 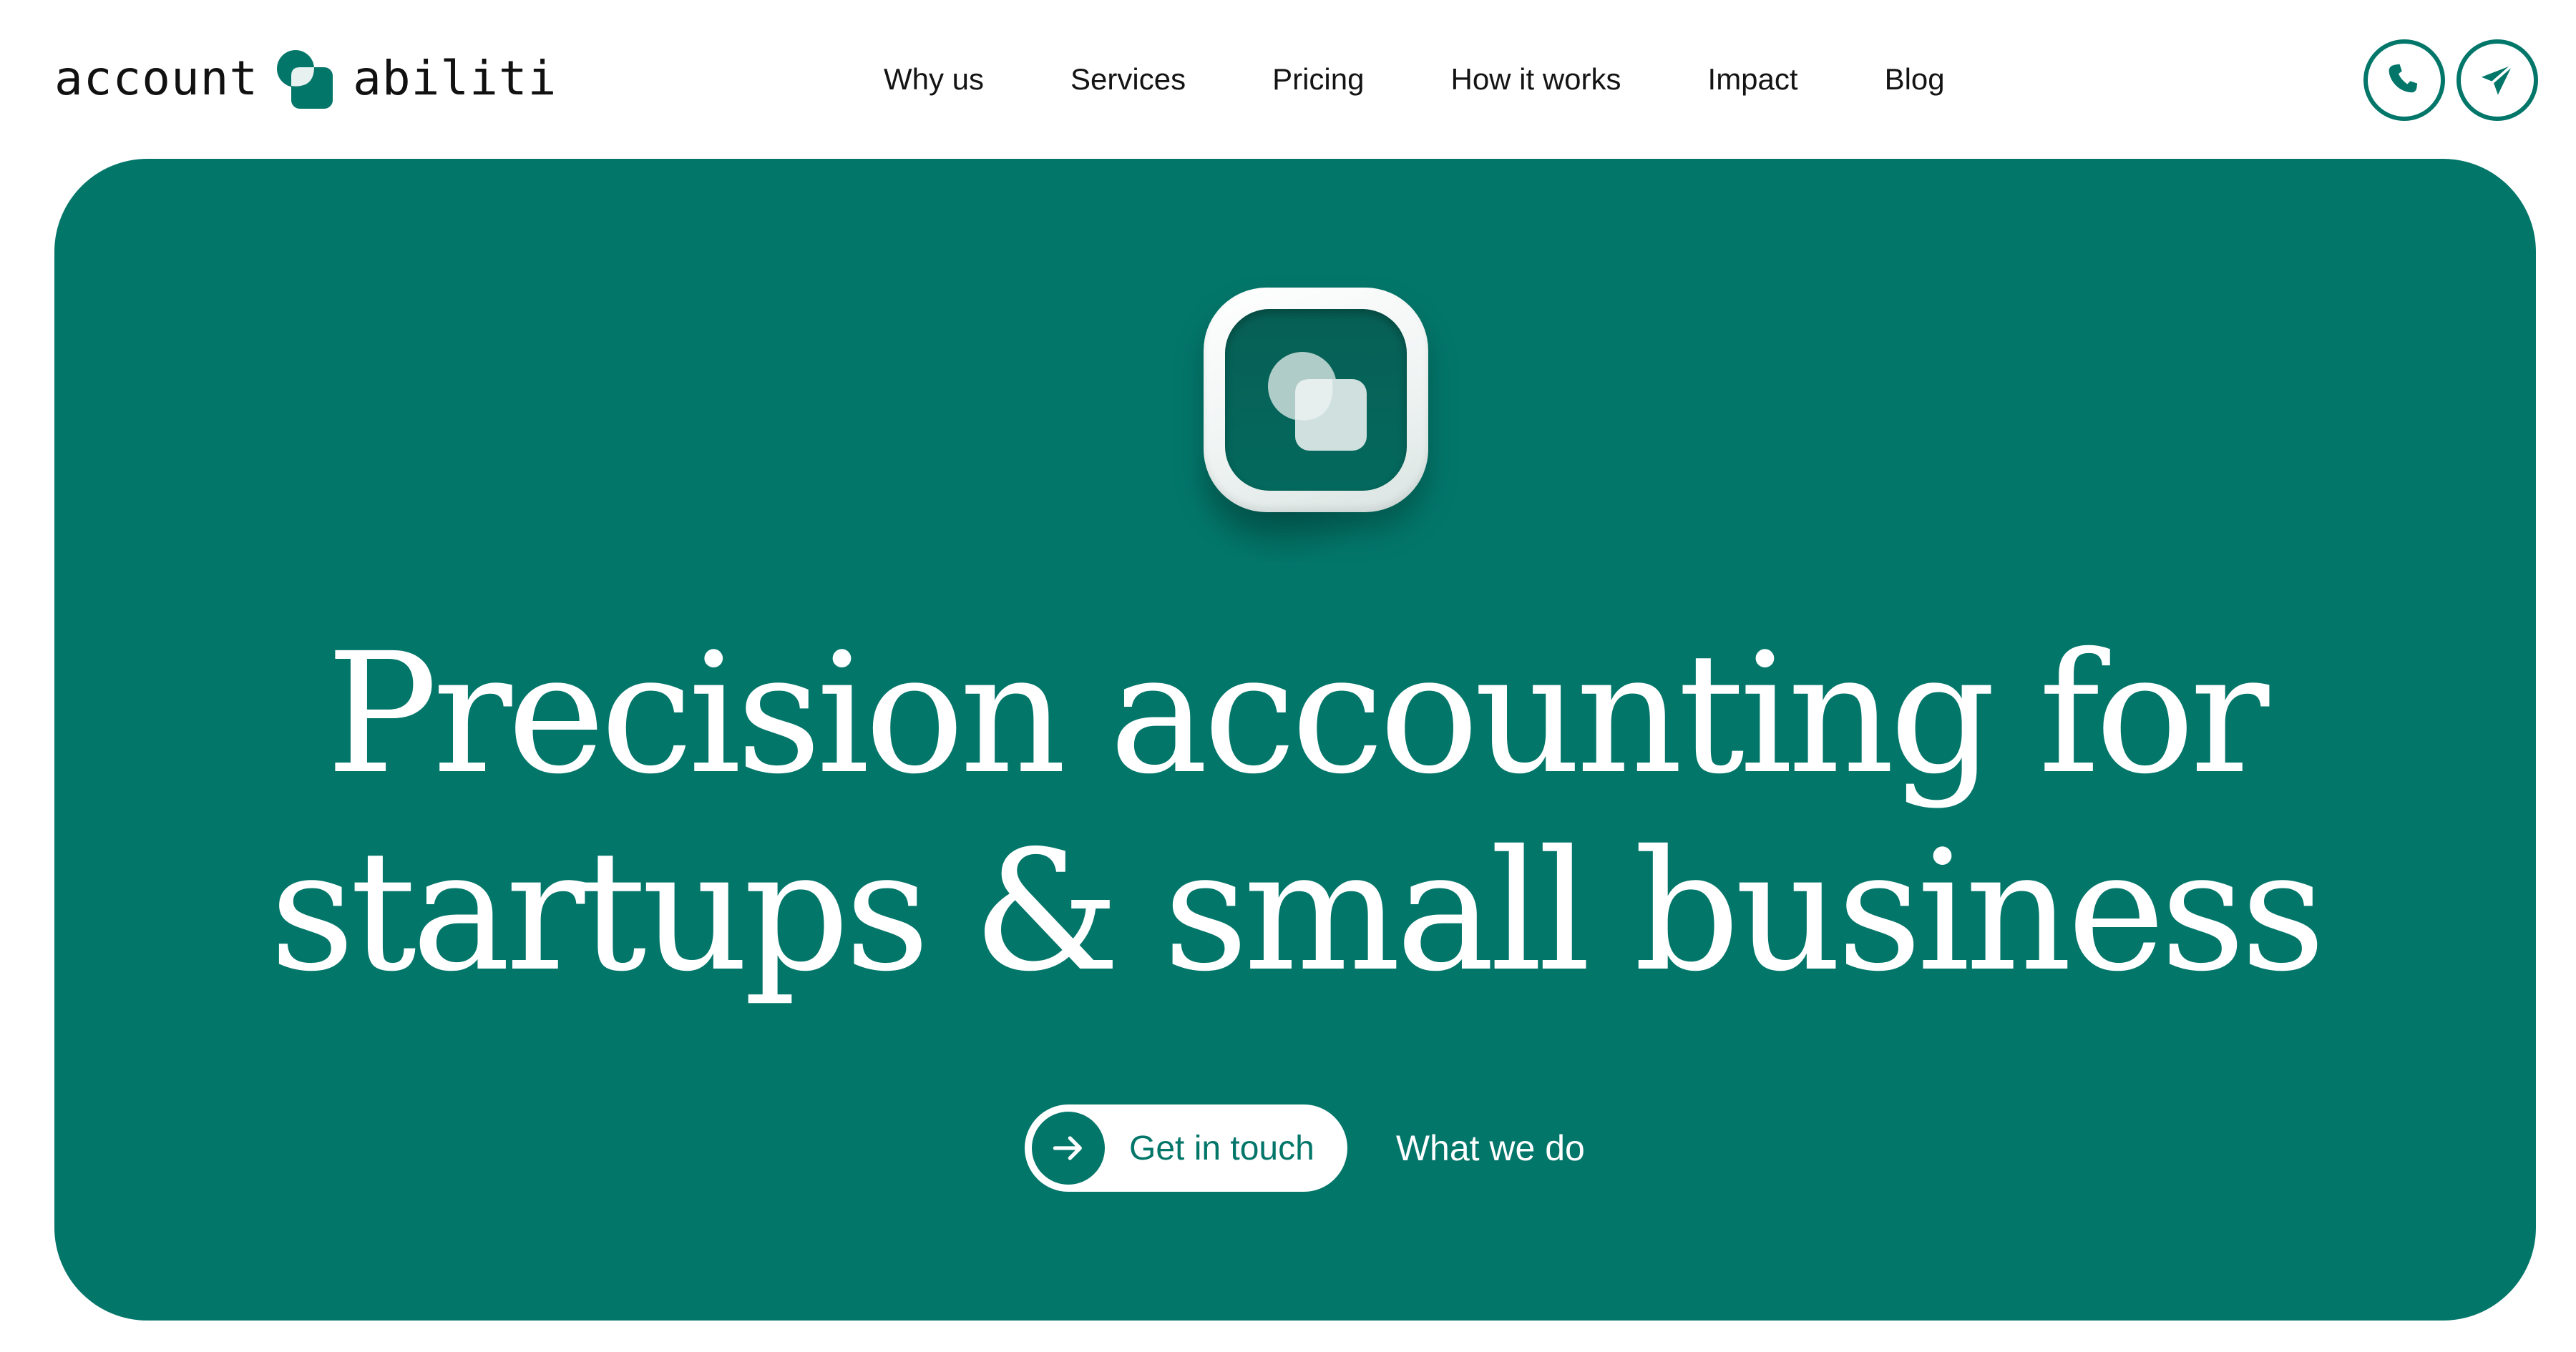 I want to click on app-logo-icon-inner, so click(x=1316, y=400).